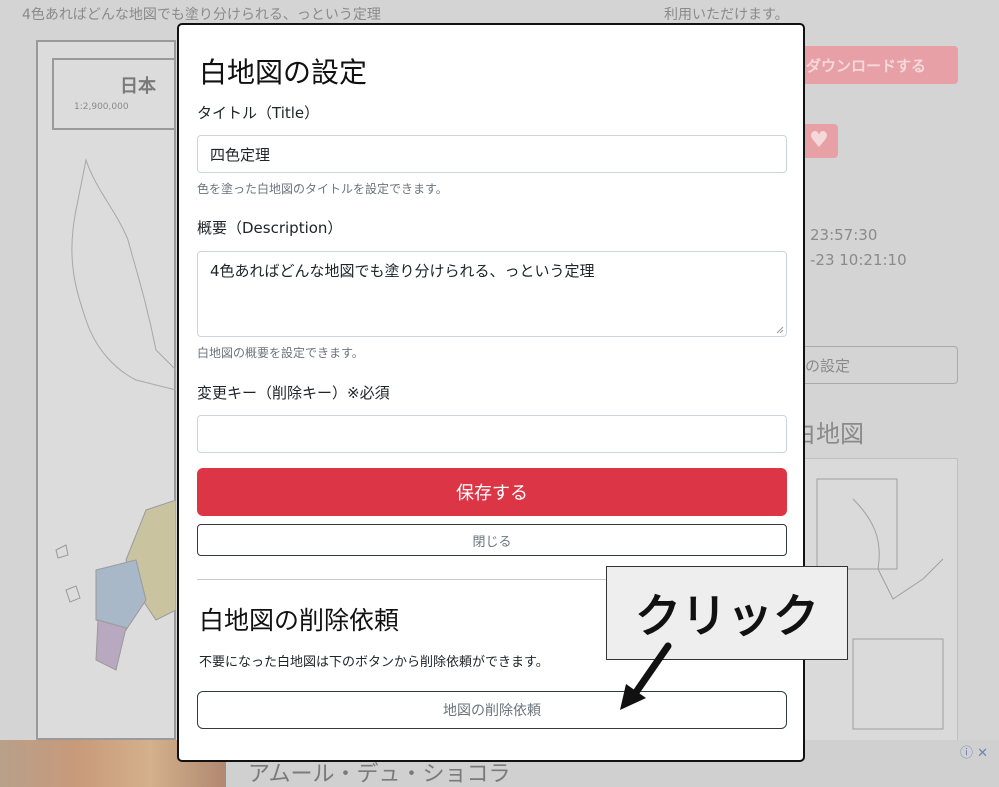 The height and width of the screenshot is (787, 999). I want to click on description-textarea: 4色あればどんな地図でも塗り分けられる、っという定理, so click(492, 294).